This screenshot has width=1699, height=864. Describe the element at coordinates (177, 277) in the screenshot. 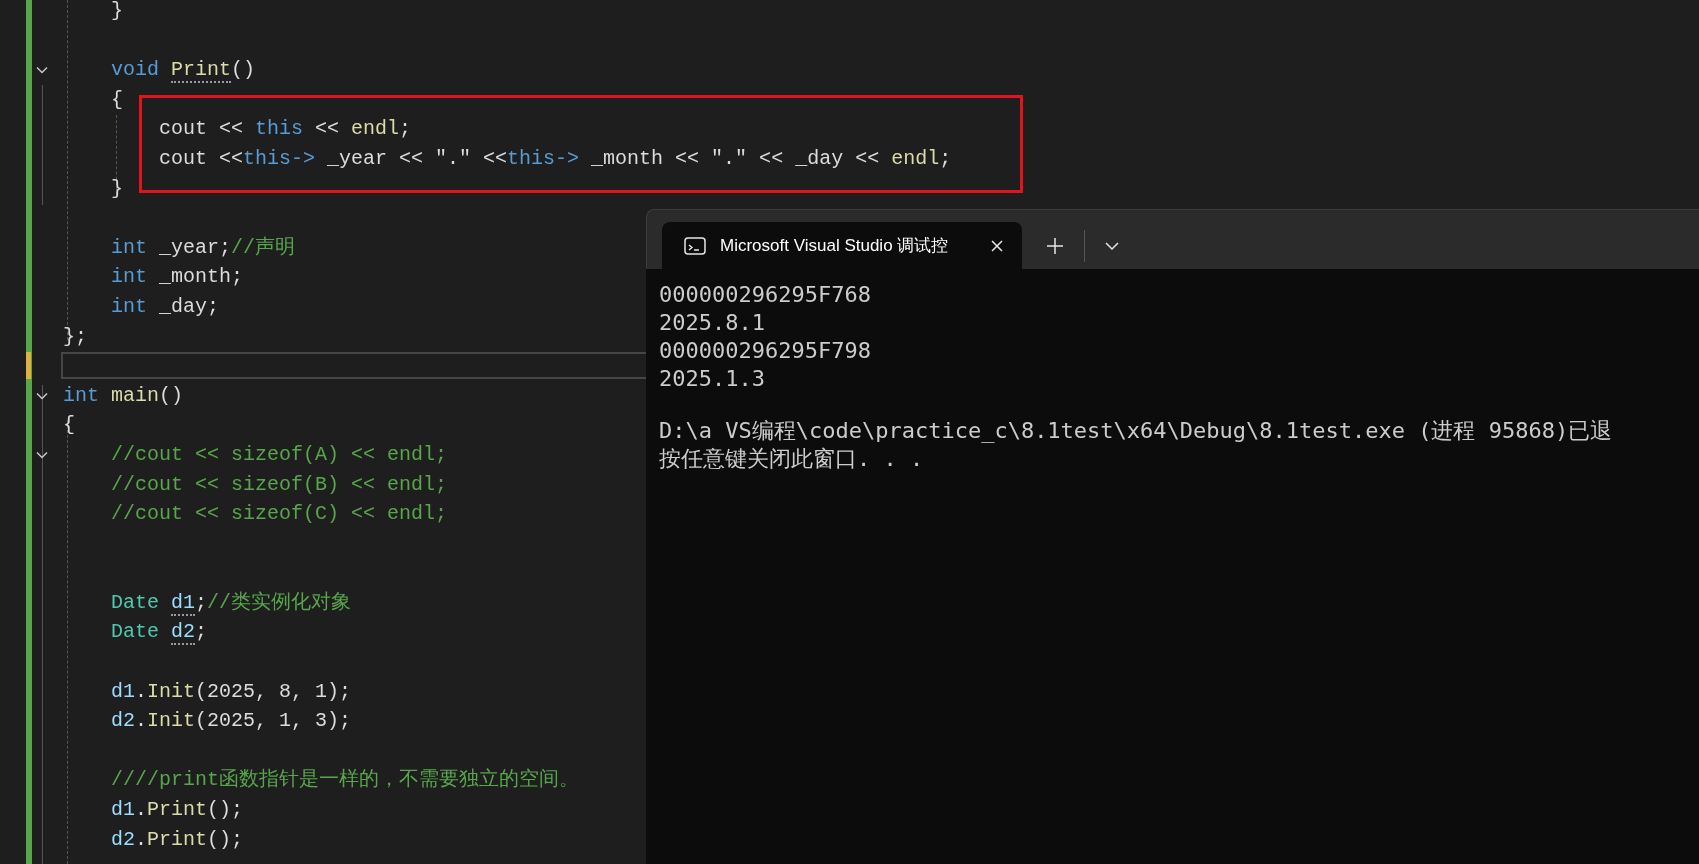

I see `code-line: int _month;` at that location.